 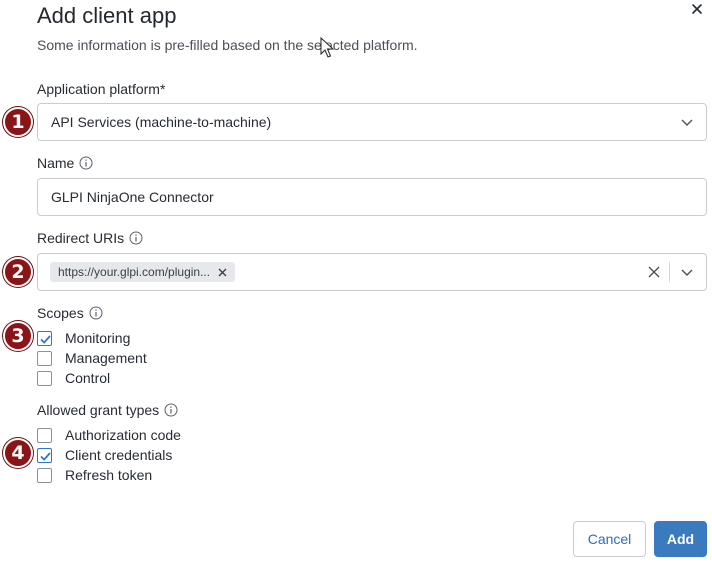 I want to click on scopes-label: Scopes, so click(x=70, y=313).